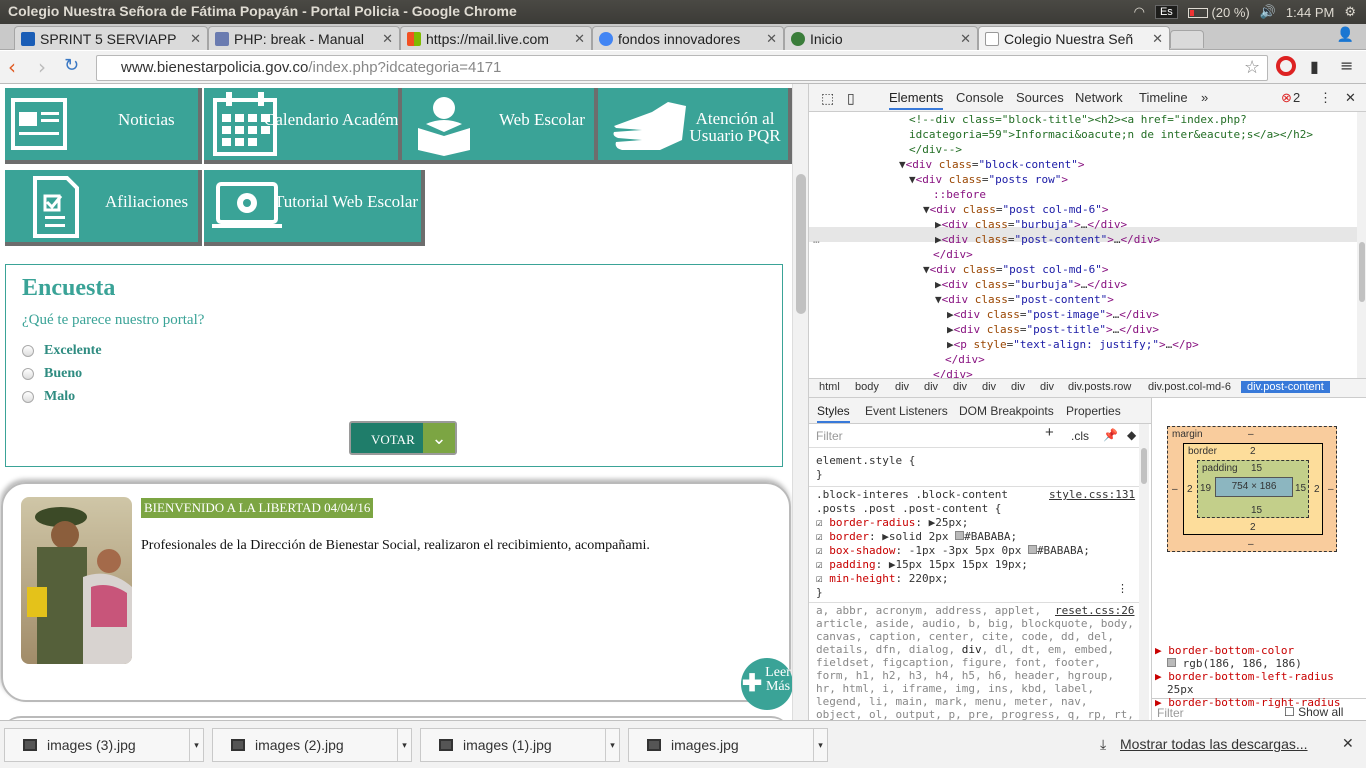 This screenshot has height=768, width=1366. I want to click on download-item: images (3).jpg ▾, so click(104, 745).